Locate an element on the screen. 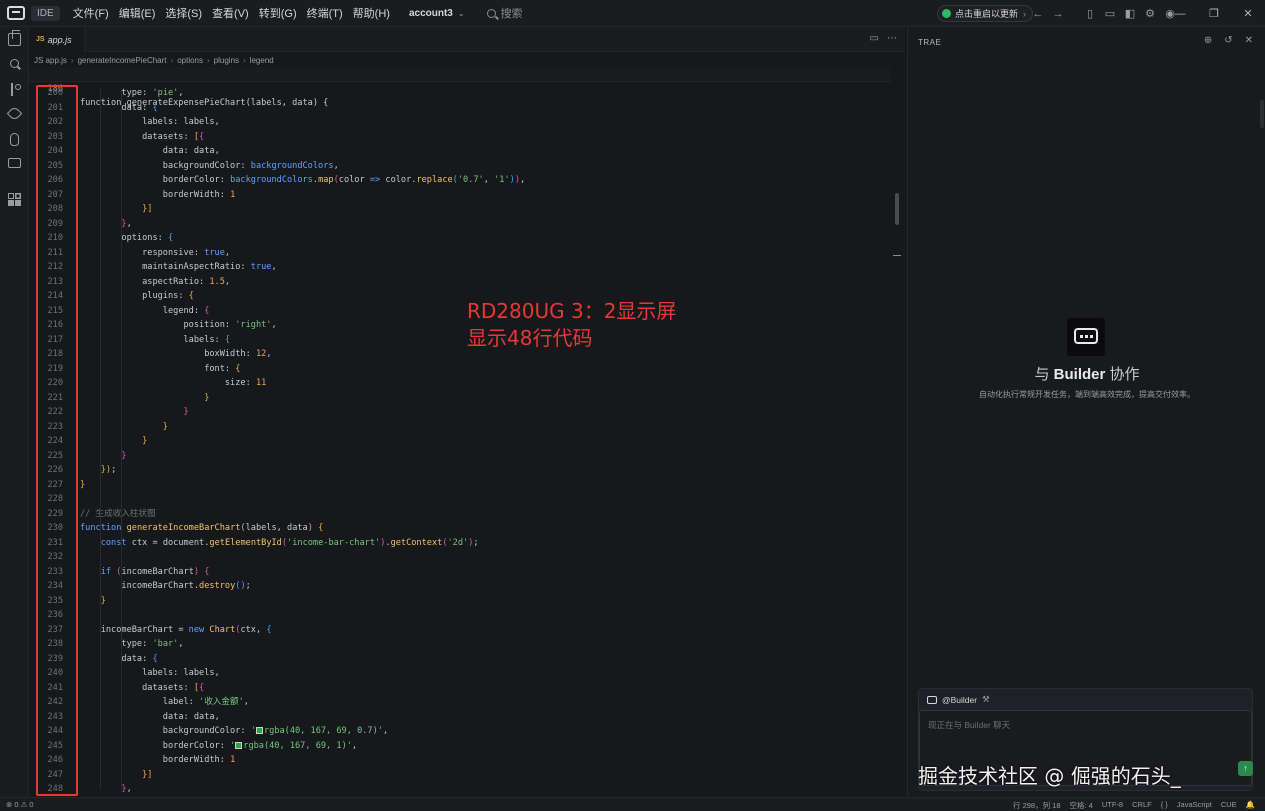 The width and height of the screenshot is (1265, 811). close-panel-icon: ✕ is located at coordinates (1249, 40).